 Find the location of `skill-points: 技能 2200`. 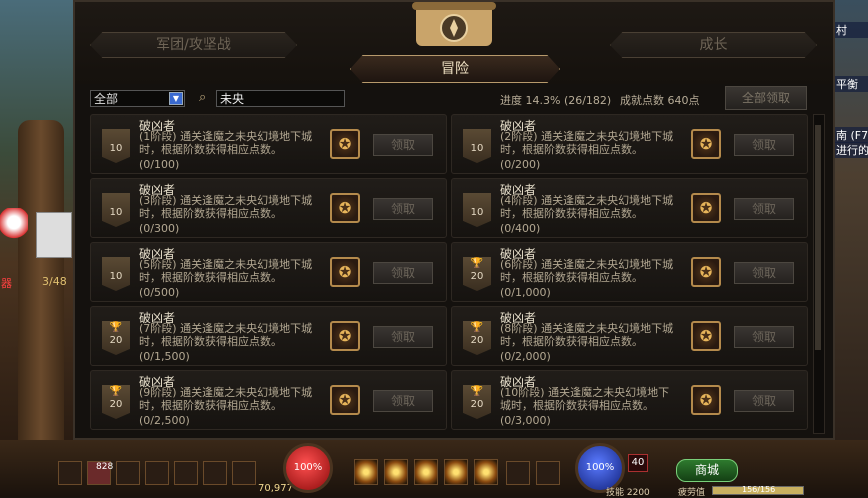

skill-points: 技能 2200 is located at coordinates (628, 493).